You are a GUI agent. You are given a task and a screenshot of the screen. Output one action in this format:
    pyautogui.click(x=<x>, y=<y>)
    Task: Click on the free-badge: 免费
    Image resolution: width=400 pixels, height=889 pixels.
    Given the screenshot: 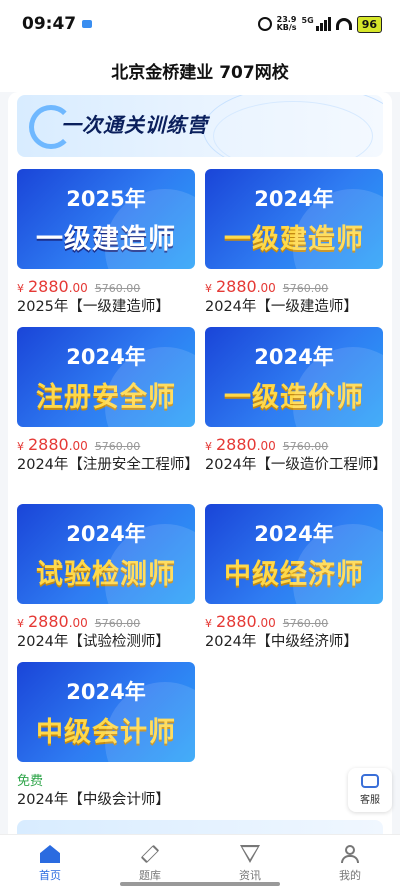 What is the action you would take?
    pyautogui.click(x=30, y=781)
    